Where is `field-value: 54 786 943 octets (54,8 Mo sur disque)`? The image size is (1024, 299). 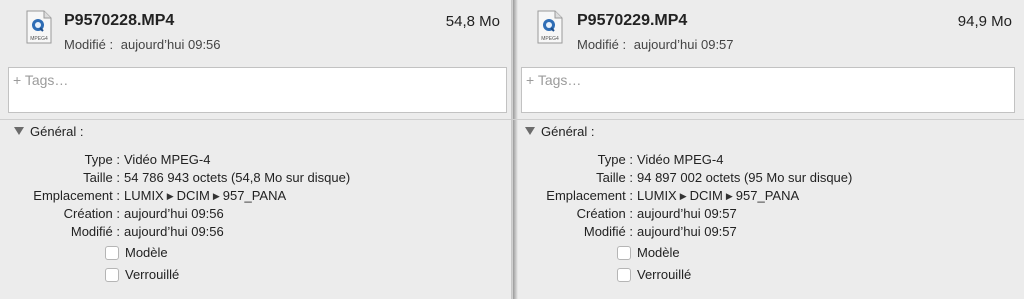 field-value: 54 786 943 octets (54,8 Mo sur disque) is located at coordinates (237, 177).